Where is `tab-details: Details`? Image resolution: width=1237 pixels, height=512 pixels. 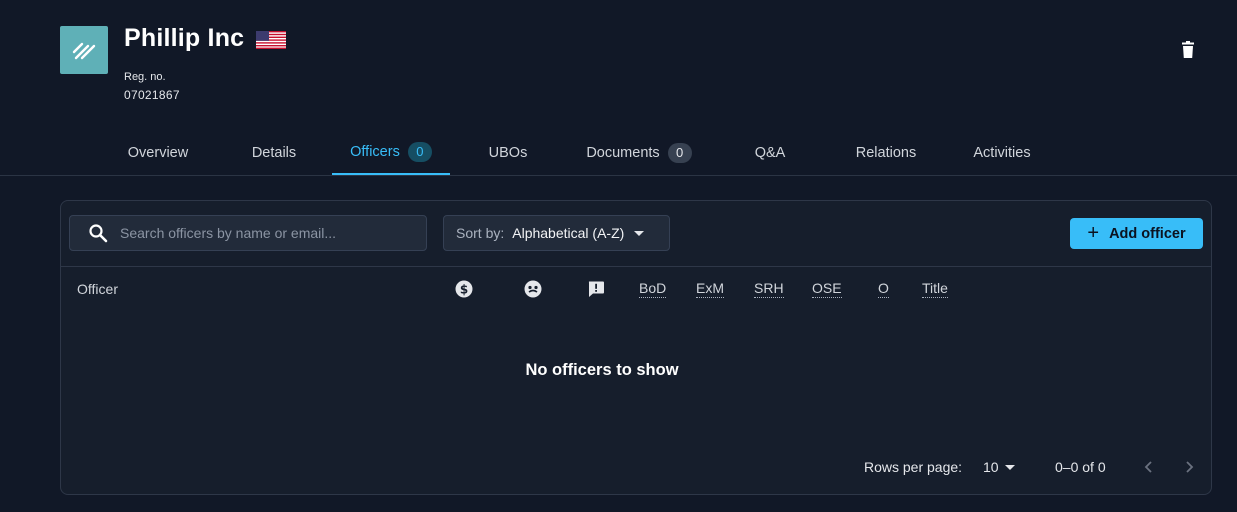
tab-details: Details is located at coordinates (274, 152).